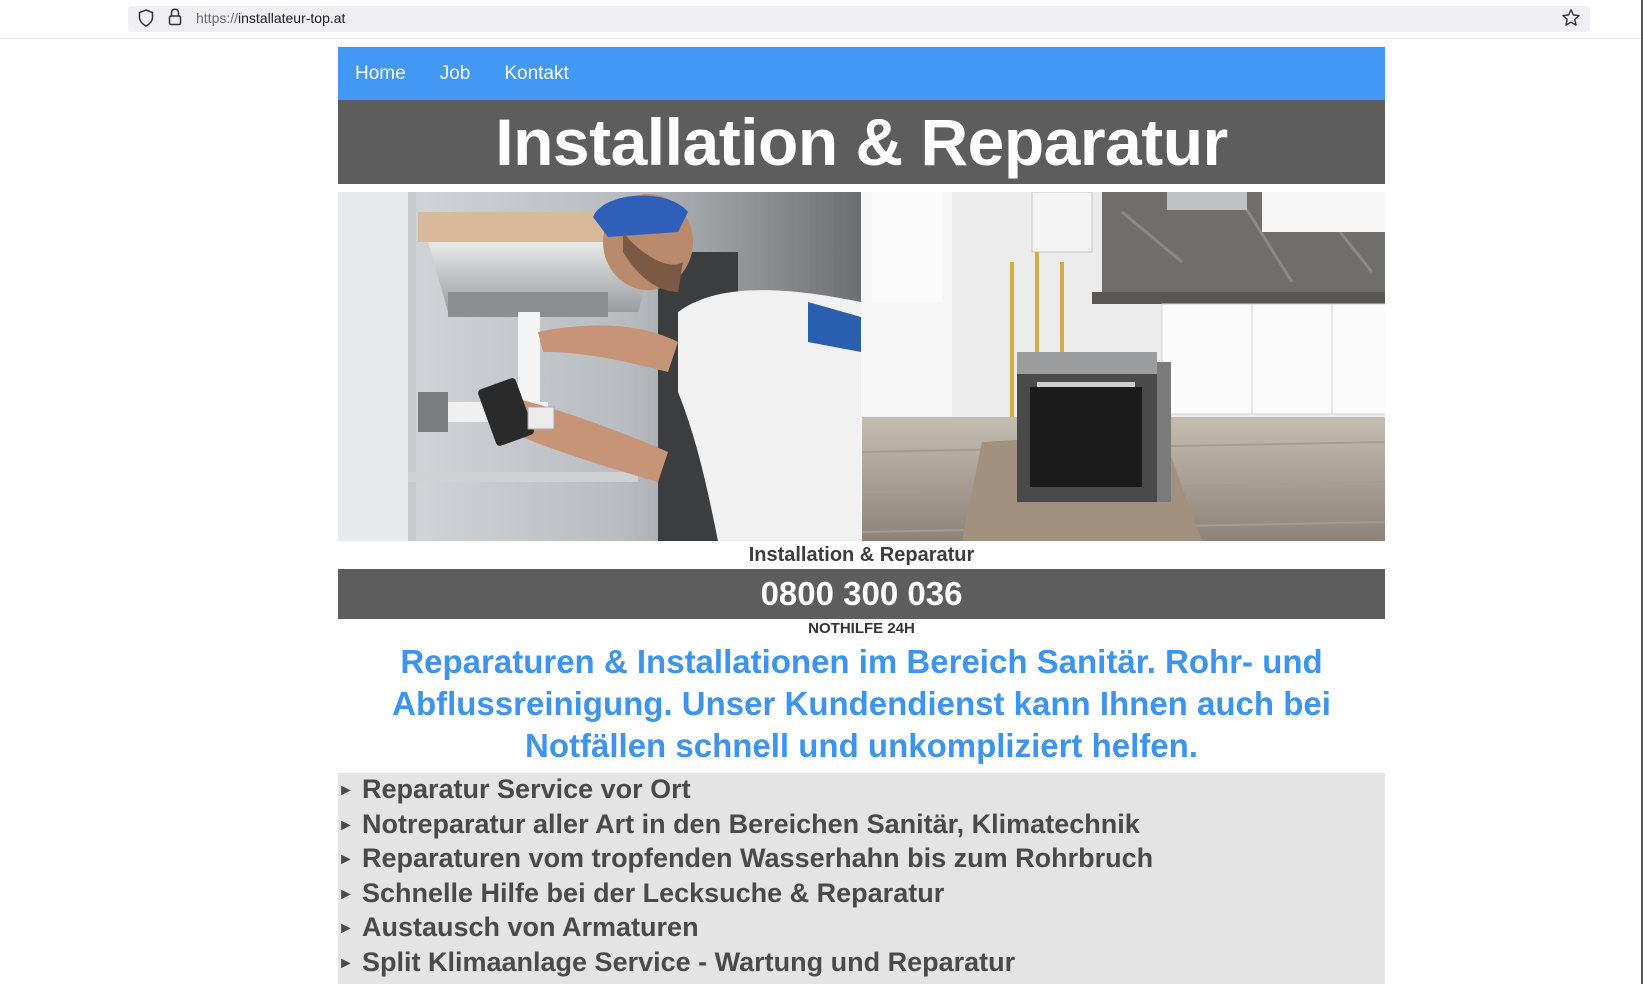  What do you see at coordinates (861, 73) in the screenshot?
I see `main-navigation: Home Job Kontakt` at bounding box center [861, 73].